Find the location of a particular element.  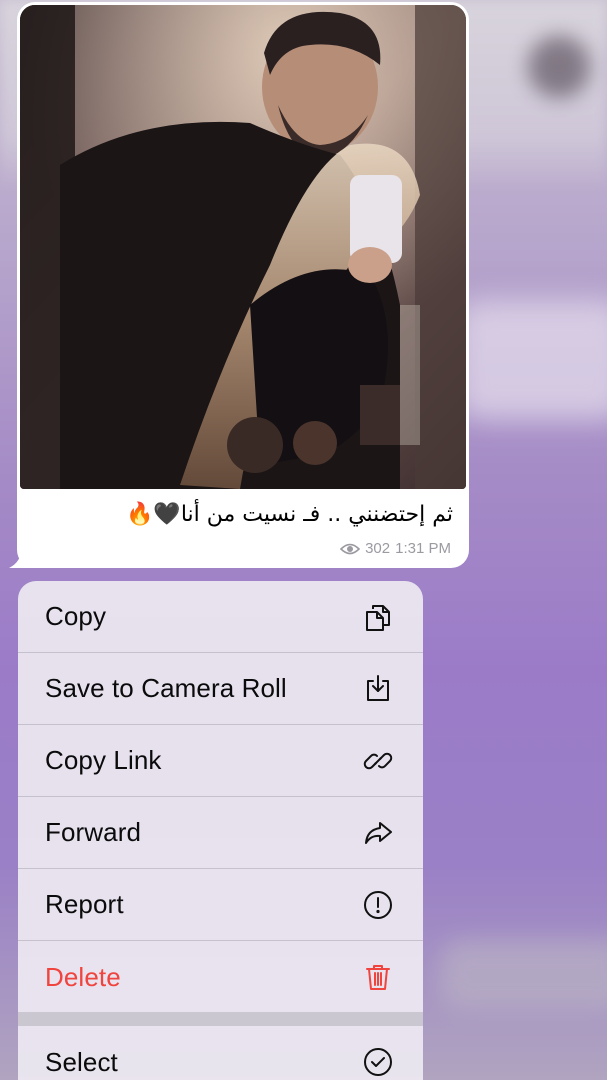

message-meta: 302 1:31 PM is located at coordinates (395, 548).